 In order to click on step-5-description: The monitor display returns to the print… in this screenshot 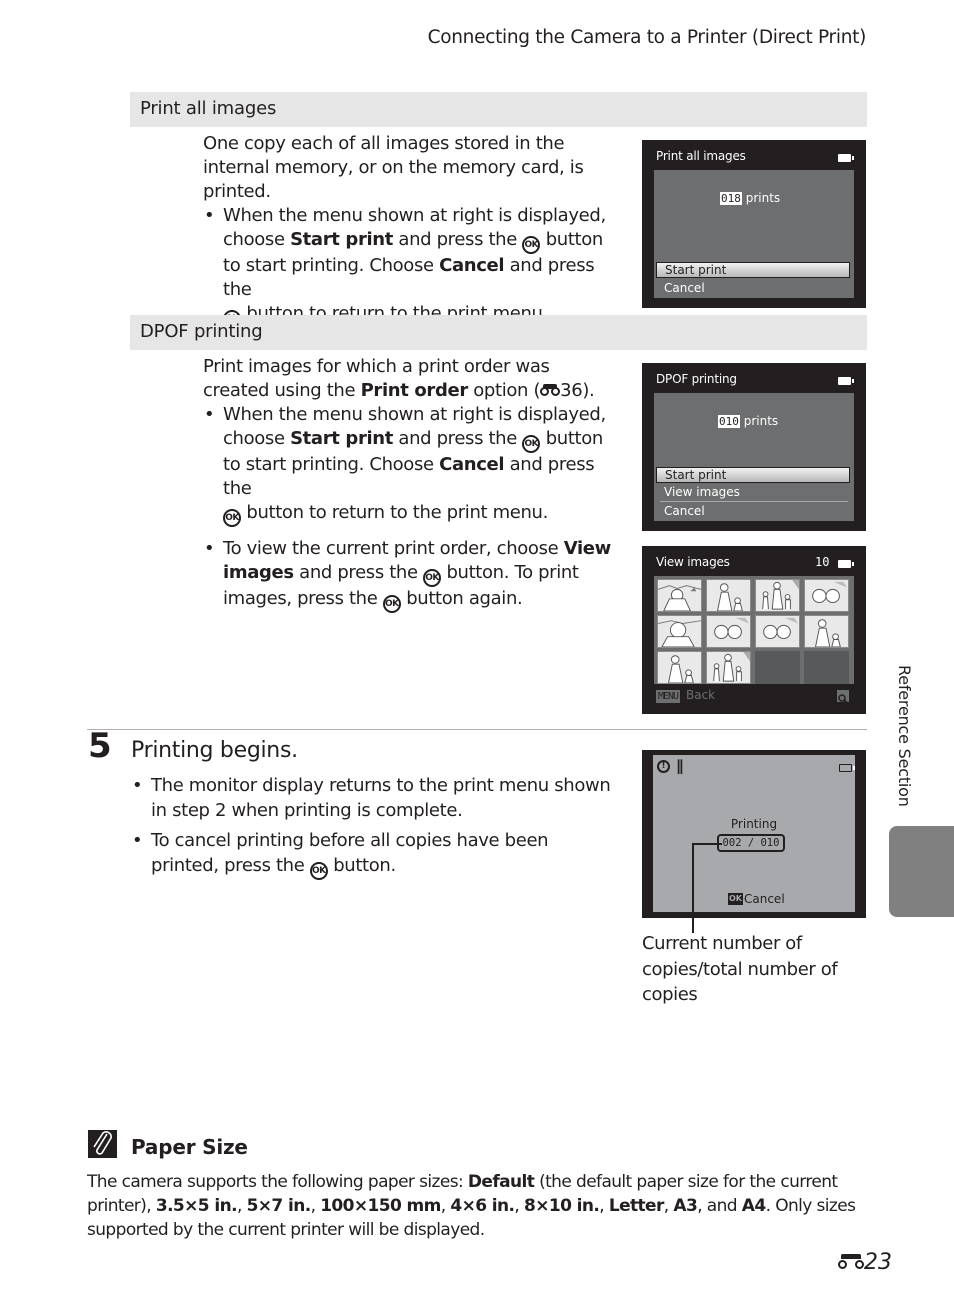, I will do `click(373, 826)`.